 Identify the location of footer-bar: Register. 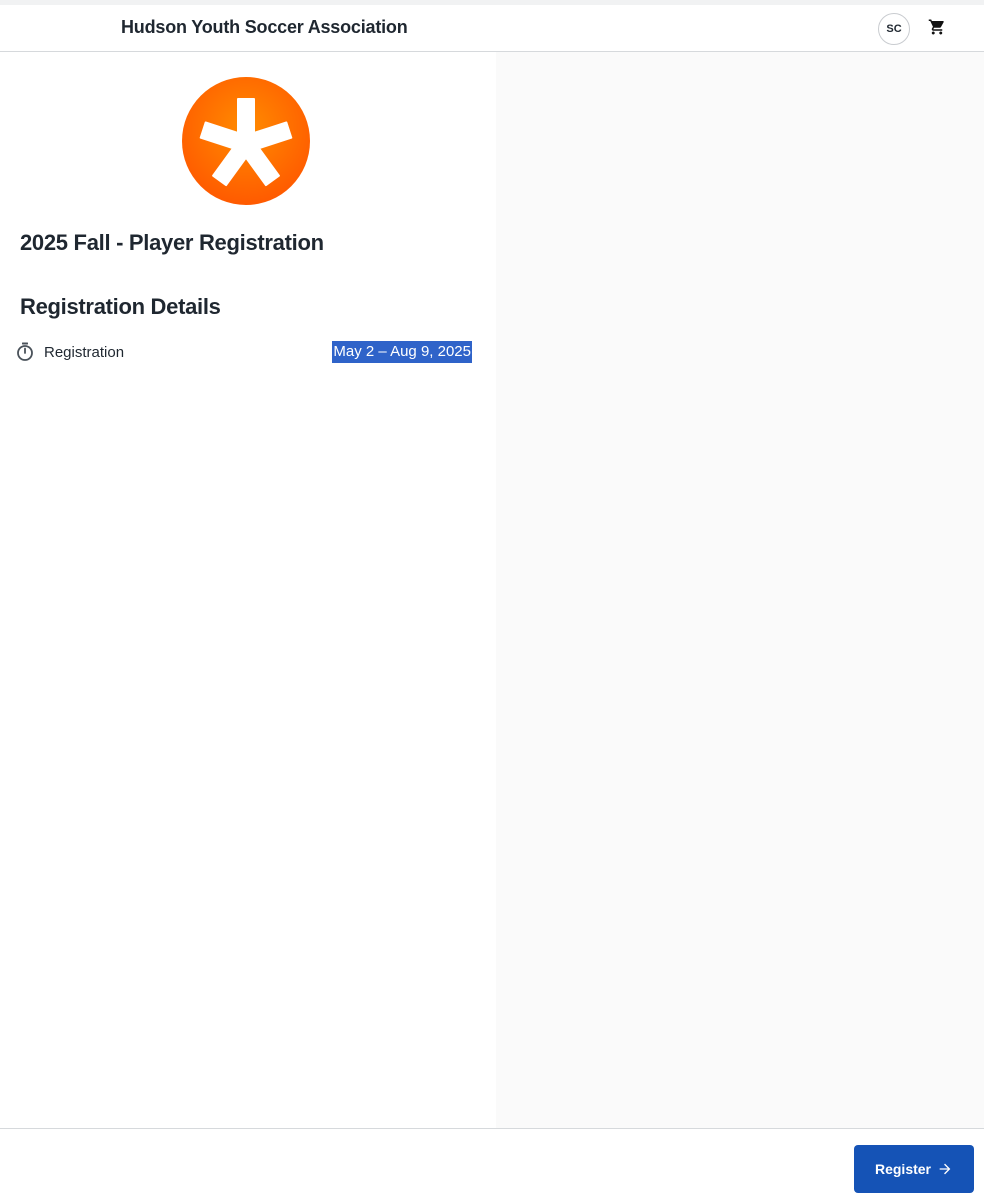
(492, 1162).